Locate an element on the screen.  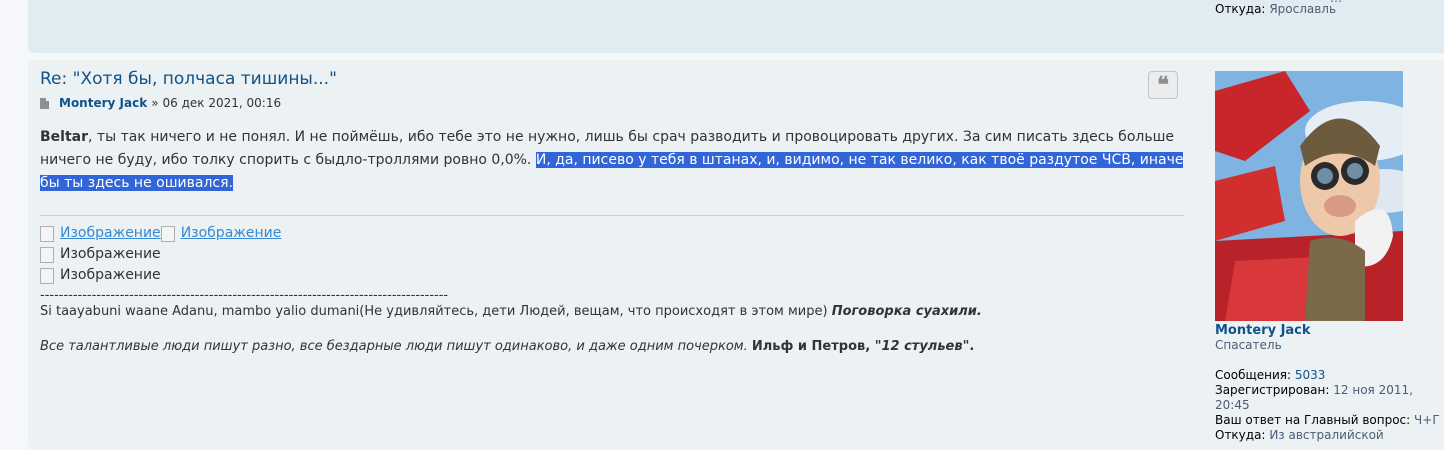
avatar-illustration is located at coordinates (1309, 196).